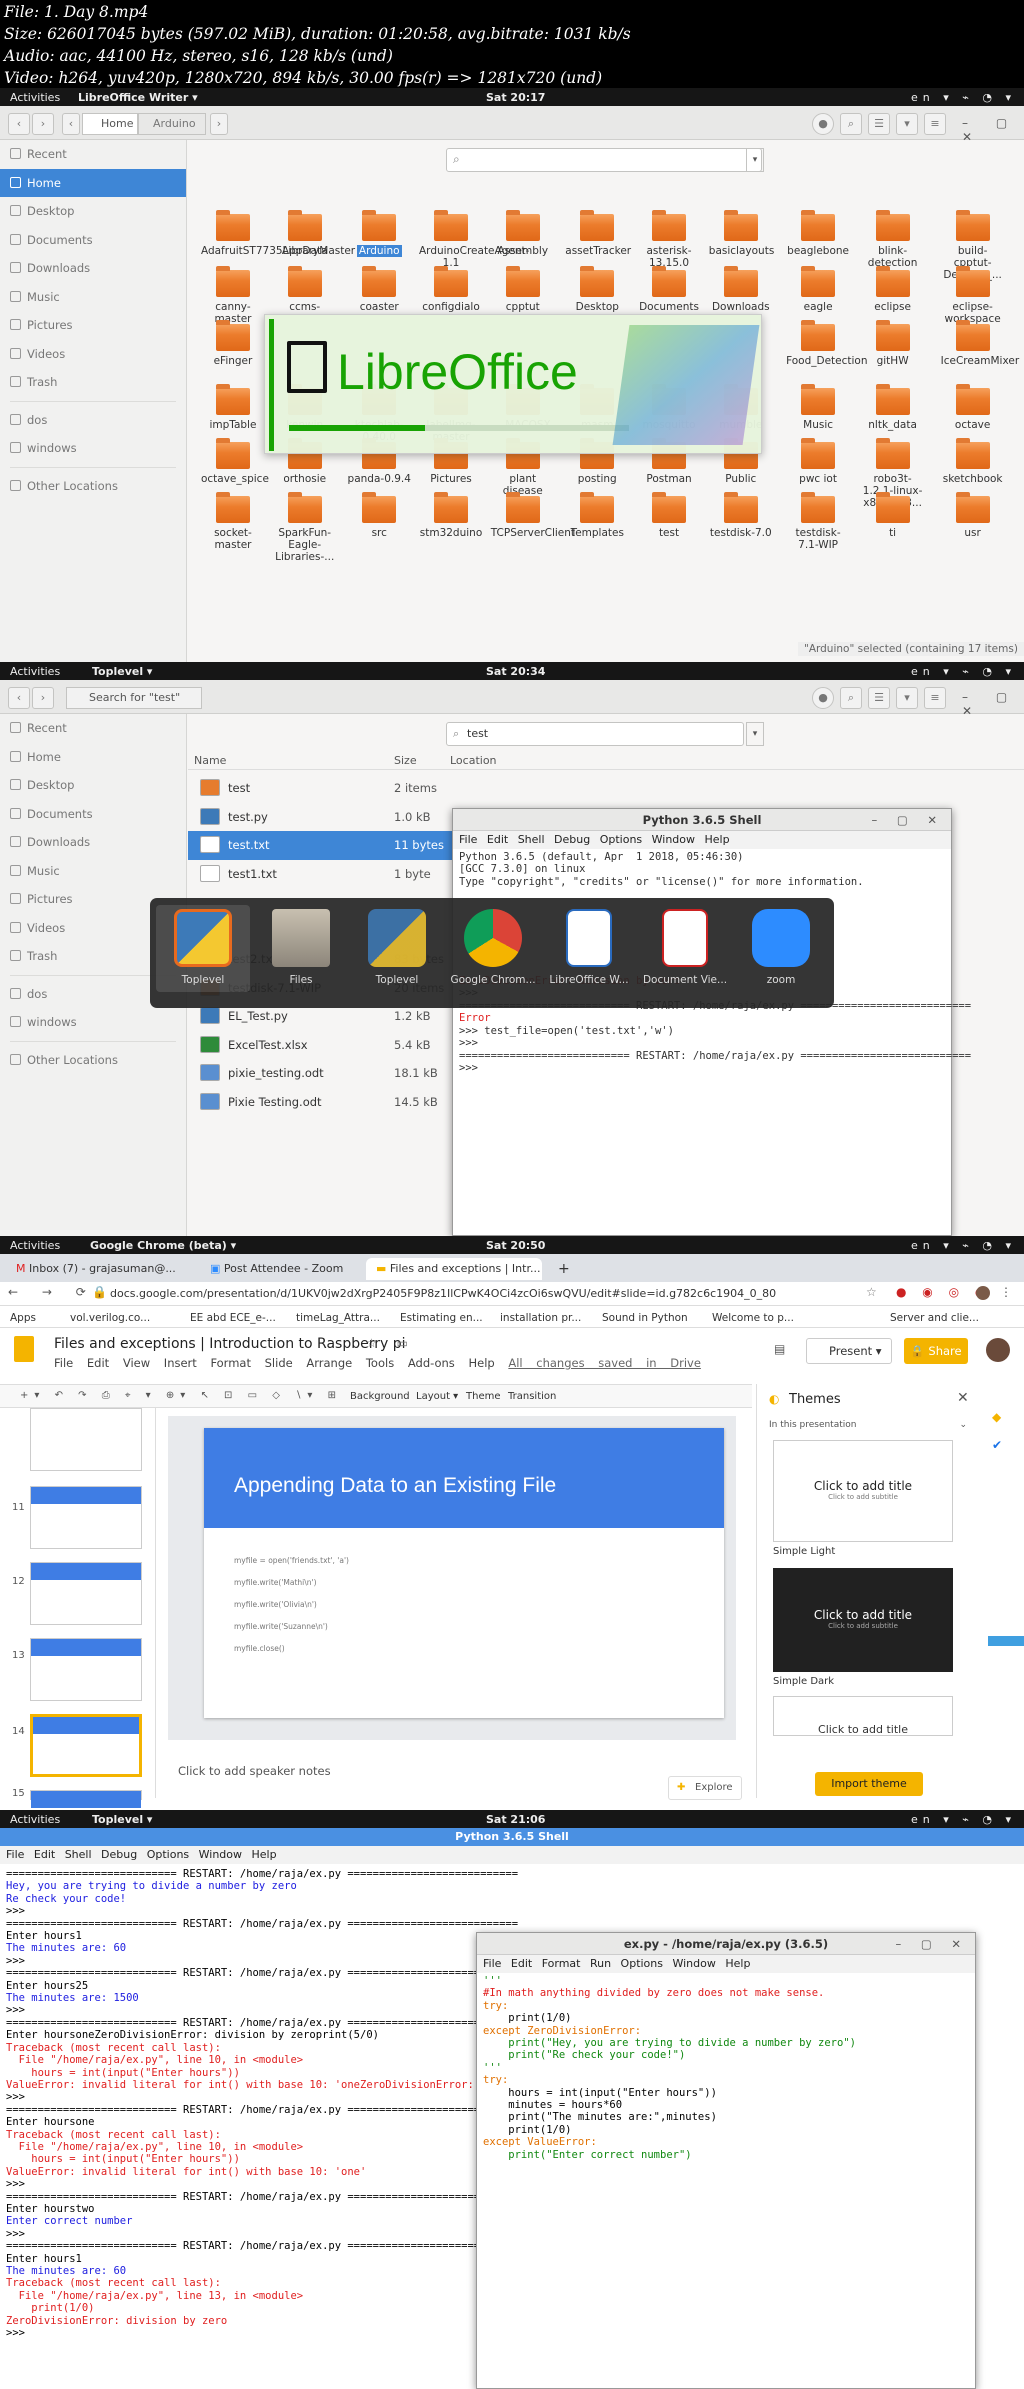 Image resolution: width=1024 pixels, height=2389 pixels. Describe the element at coordinates (339, 874) in the screenshot. I see `result-row: test1.txt 1 byte` at that location.